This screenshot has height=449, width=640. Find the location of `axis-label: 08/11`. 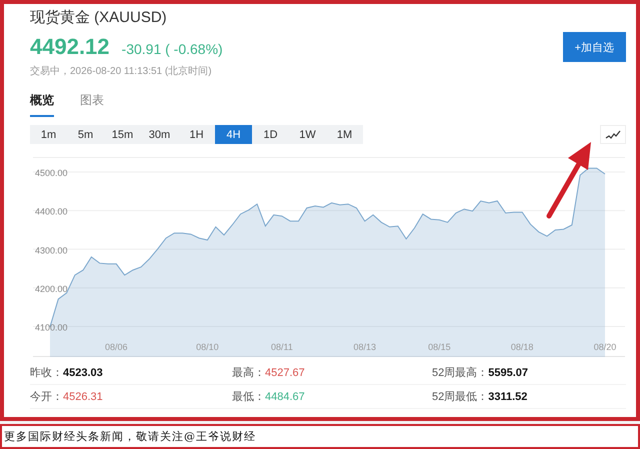

axis-label: 08/11 is located at coordinates (282, 347).